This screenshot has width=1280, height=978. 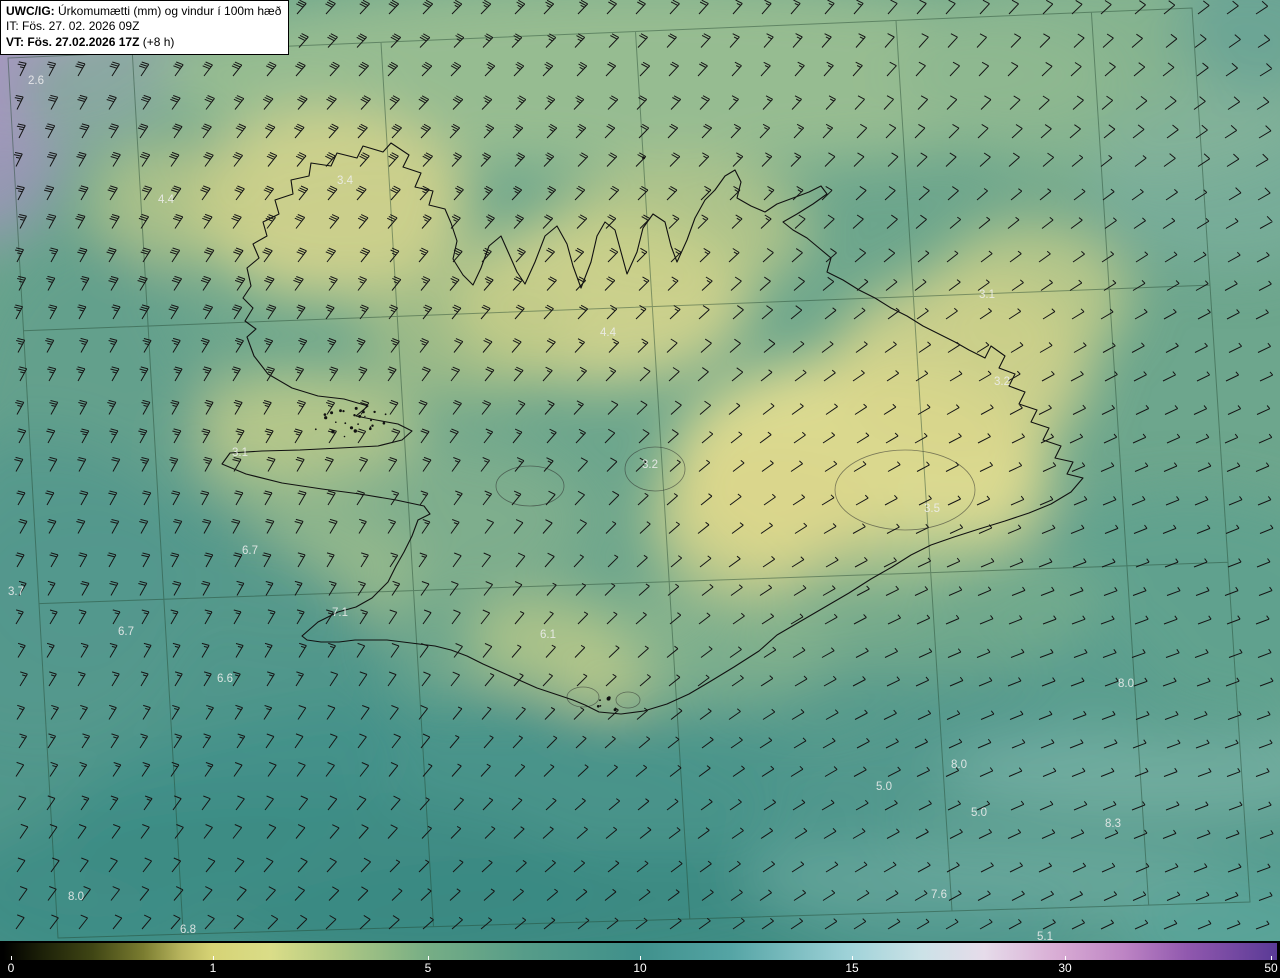 What do you see at coordinates (157, 41) in the screenshot?
I see `valid-offset: (+8 h)` at bounding box center [157, 41].